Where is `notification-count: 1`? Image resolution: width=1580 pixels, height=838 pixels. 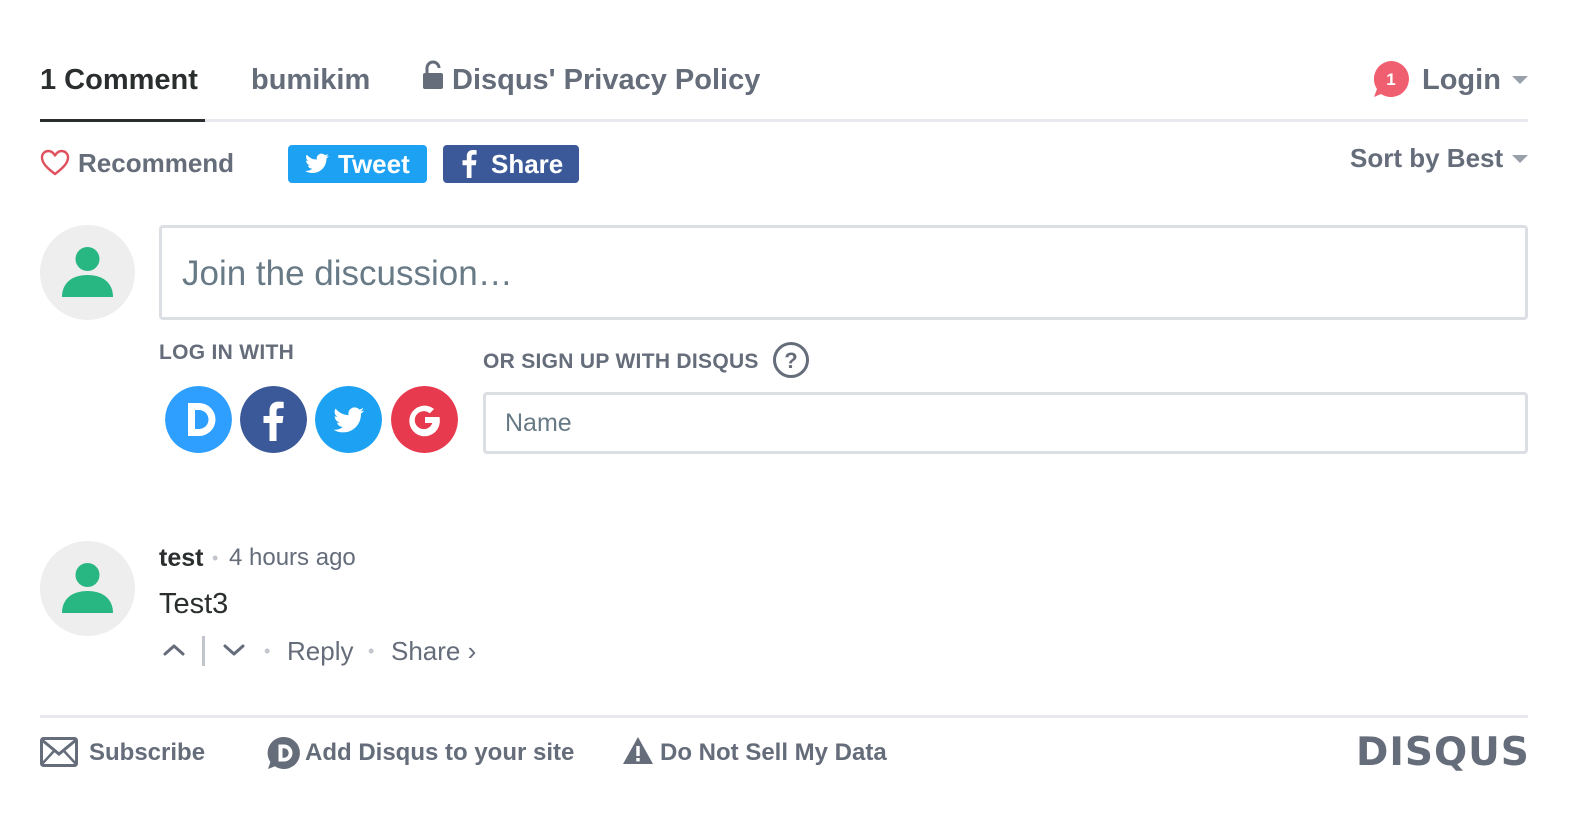
notification-count: 1 is located at coordinates (1390, 79).